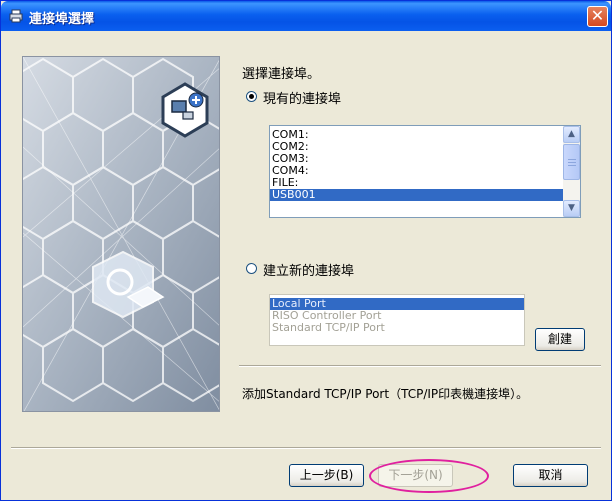 This screenshot has width=612, height=501. What do you see at coordinates (302, 97) in the screenshot?
I see `existing-port-label: 現有的連接埠` at bounding box center [302, 97].